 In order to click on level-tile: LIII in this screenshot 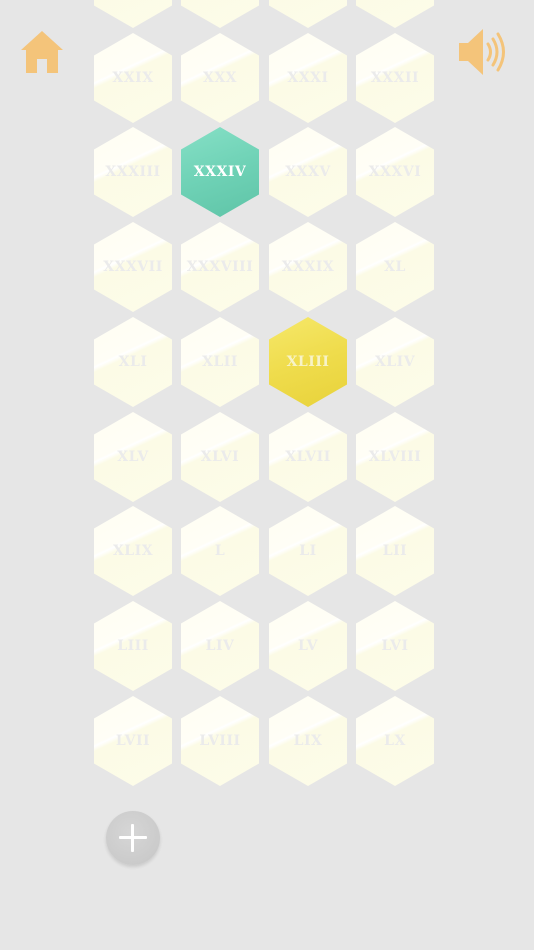, I will do `click(133, 646)`.